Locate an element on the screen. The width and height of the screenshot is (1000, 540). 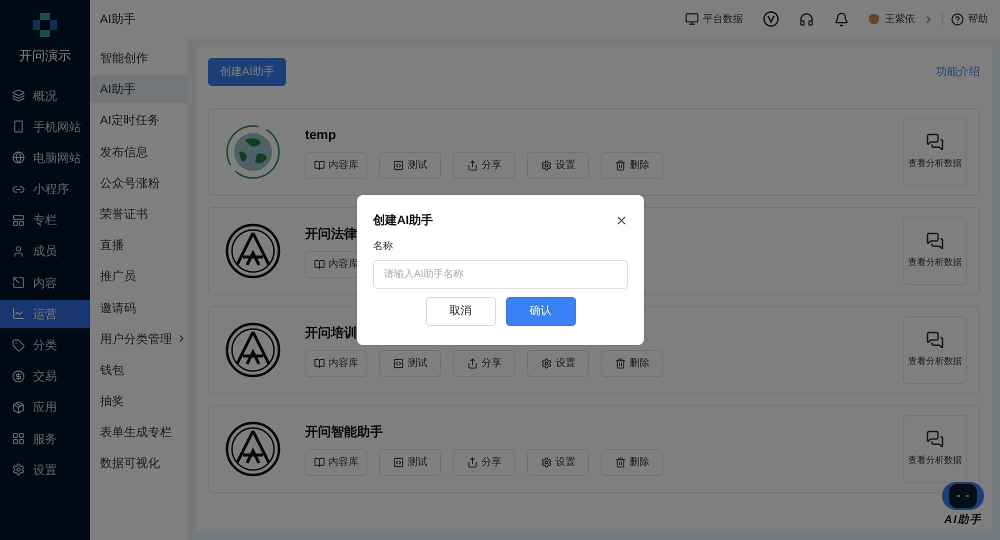
help-link: 帮助 is located at coordinates (978, 19).